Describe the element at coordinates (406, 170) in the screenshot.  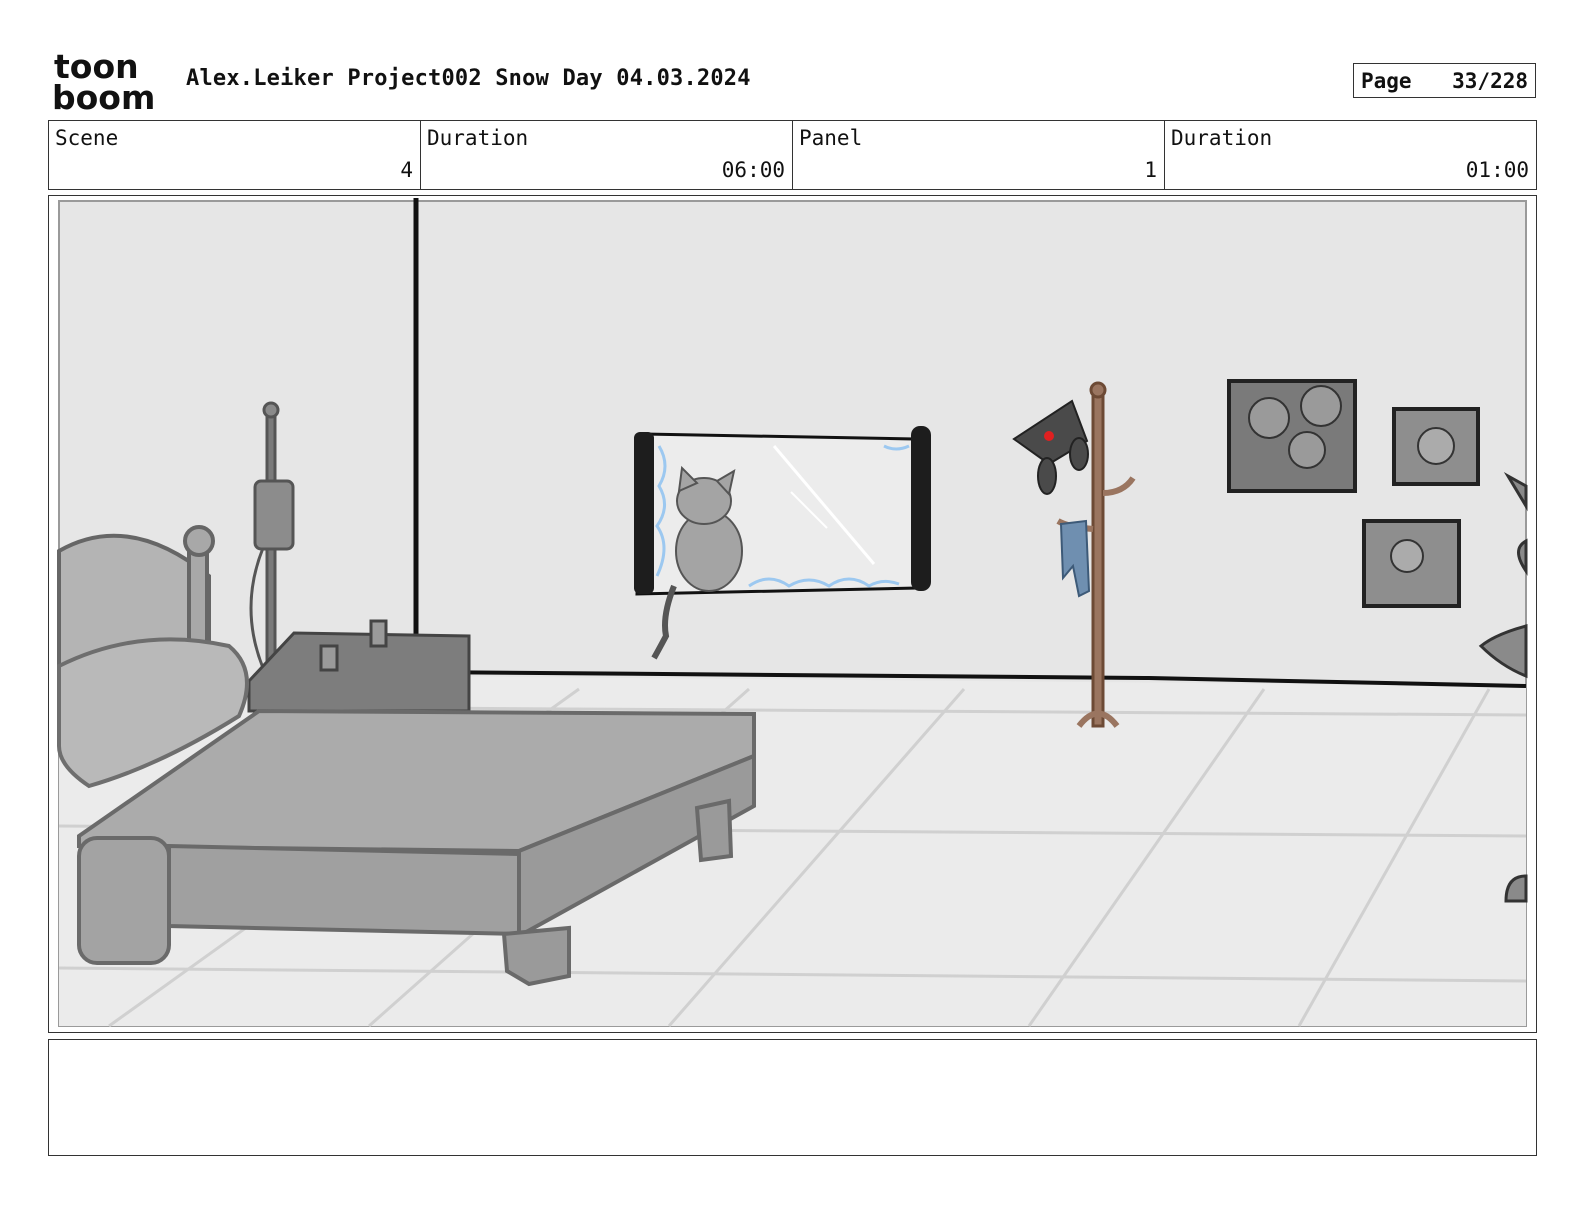
I see `scene-value: 4` at that location.